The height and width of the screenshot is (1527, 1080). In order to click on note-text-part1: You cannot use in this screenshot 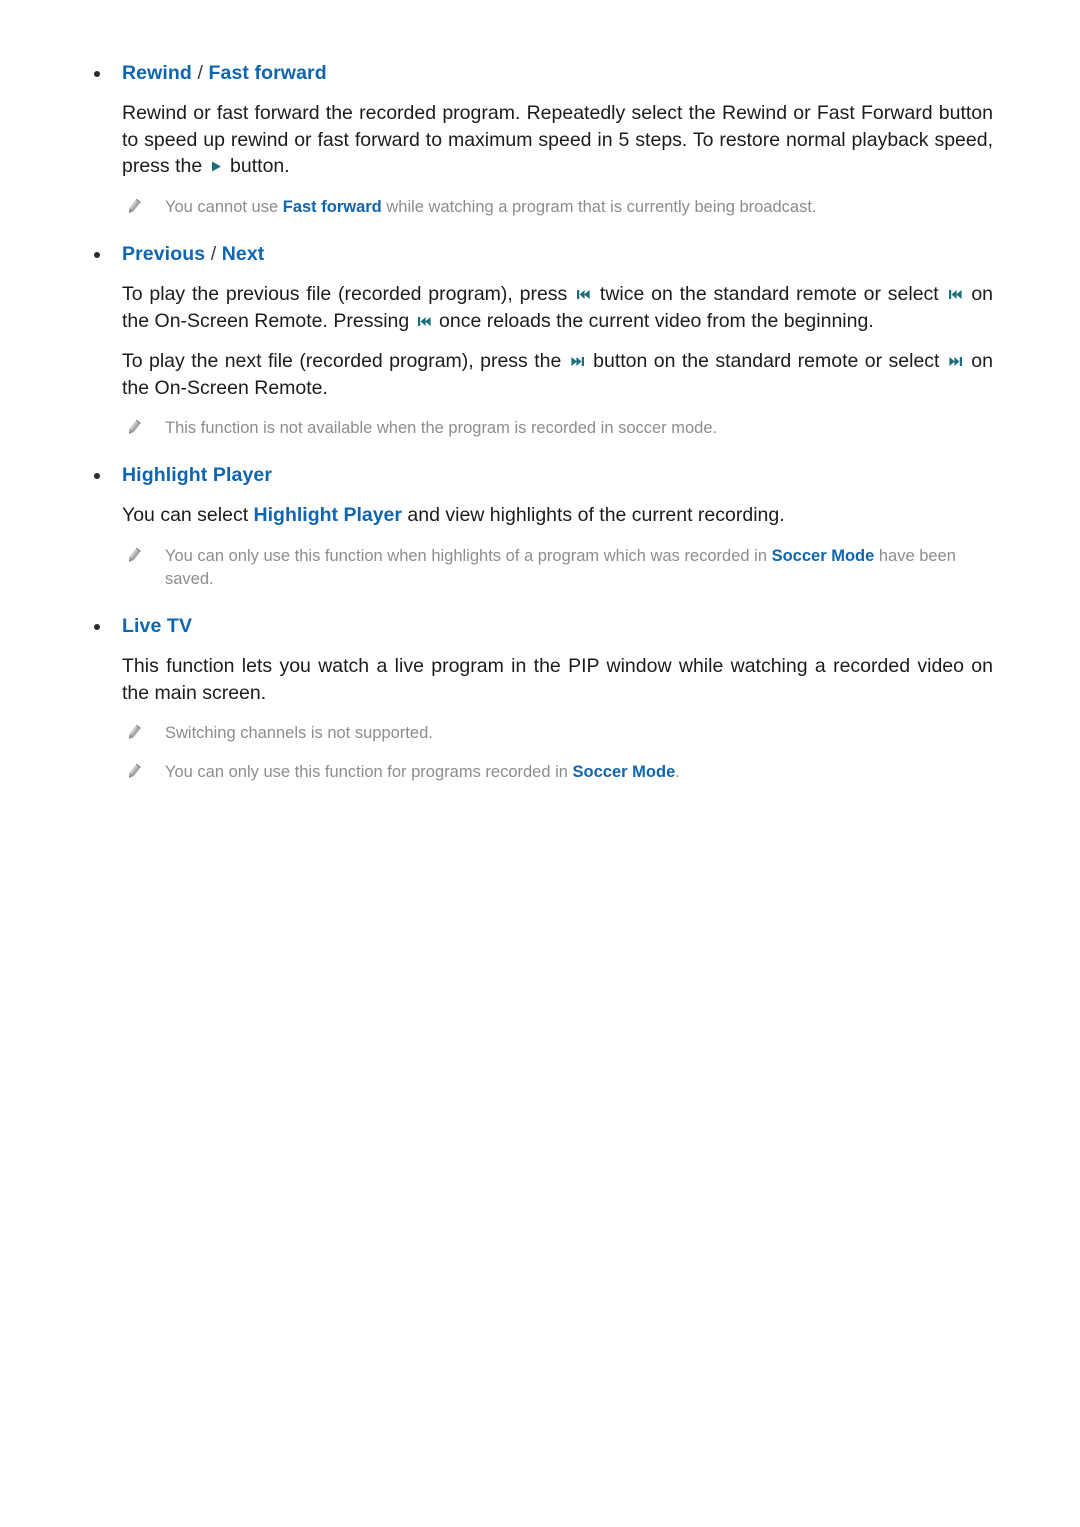, I will do `click(224, 206)`.